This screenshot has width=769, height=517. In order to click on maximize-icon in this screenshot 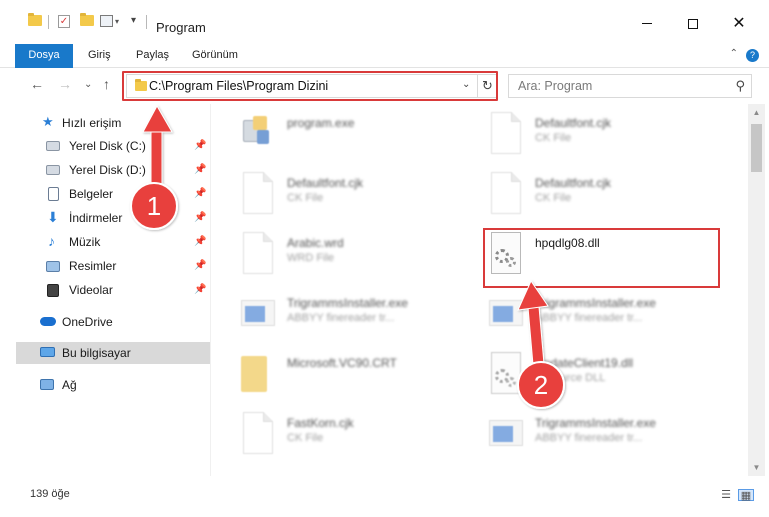, I will do `click(693, 23)`.